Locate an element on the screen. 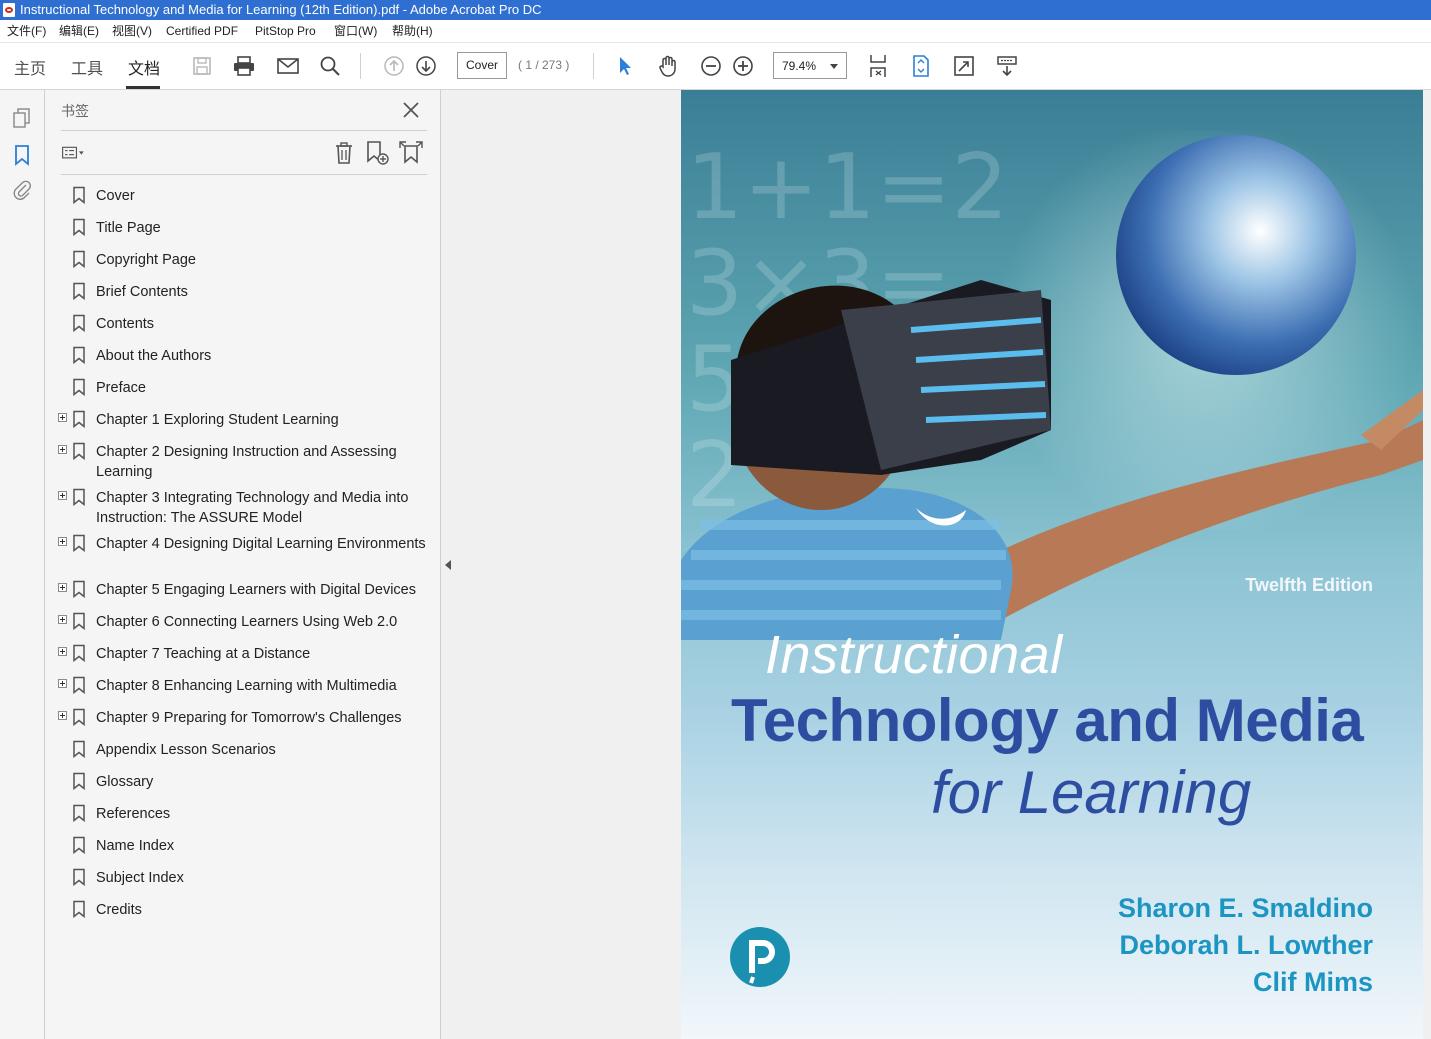 Image resolution: width=1431 pixels, height=1039 pixels. bookmark-options-icon is located at coordinates (74, 153).